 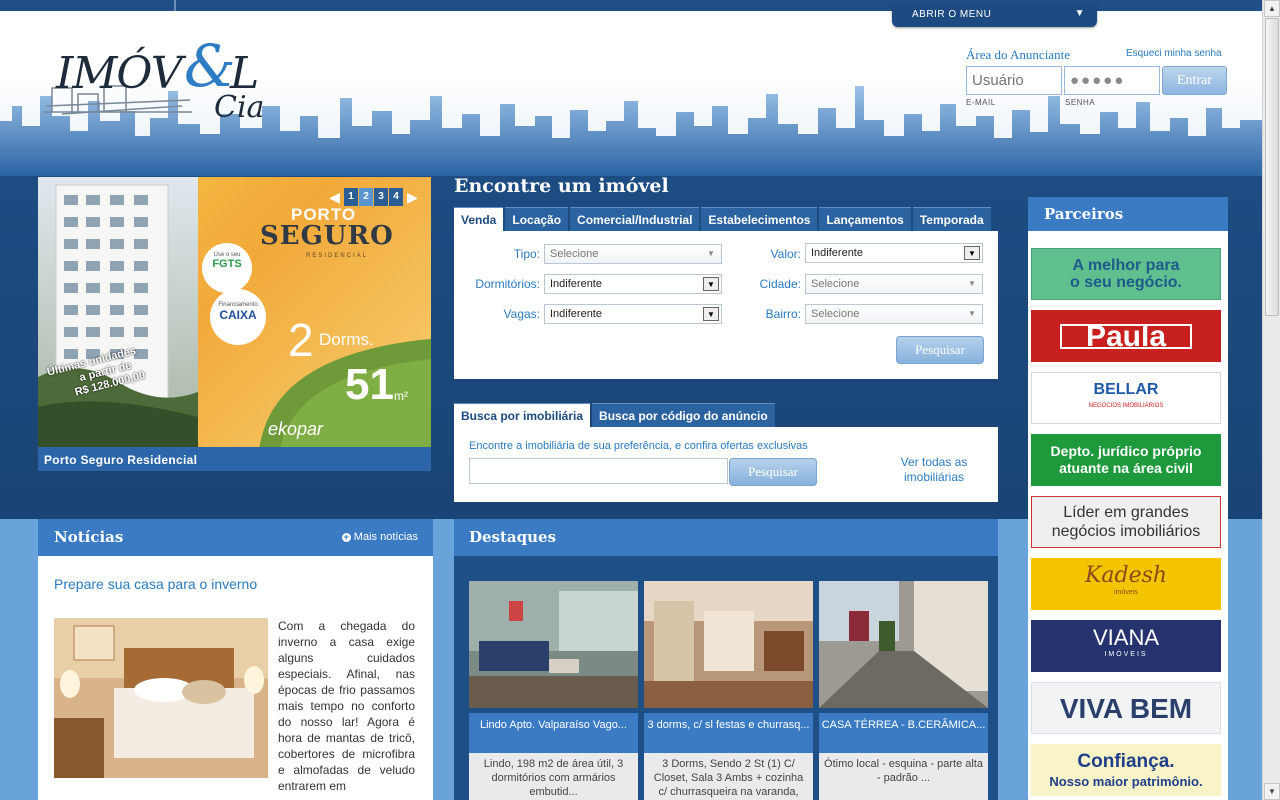 I want to click on tab-temporada: Temporada, so click(x=951, y=219).